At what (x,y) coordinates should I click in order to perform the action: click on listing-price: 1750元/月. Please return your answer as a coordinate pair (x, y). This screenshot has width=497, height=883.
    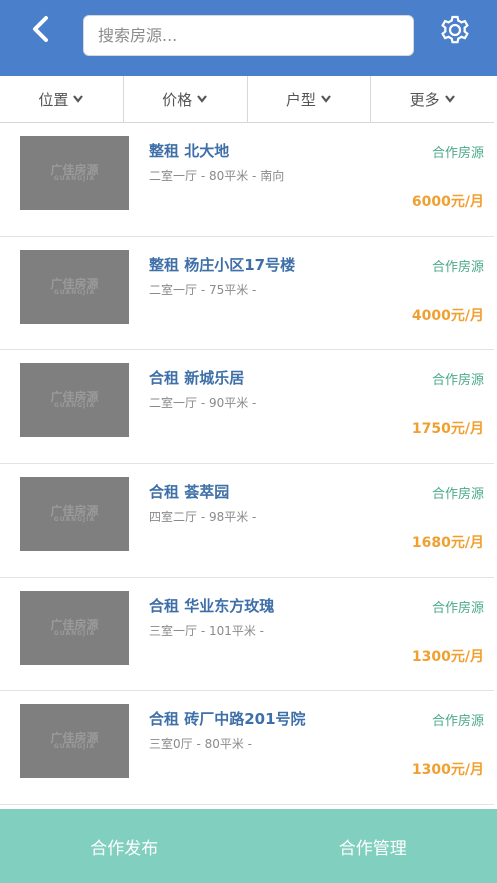
    Looking at the image, I should click on (447, 429).